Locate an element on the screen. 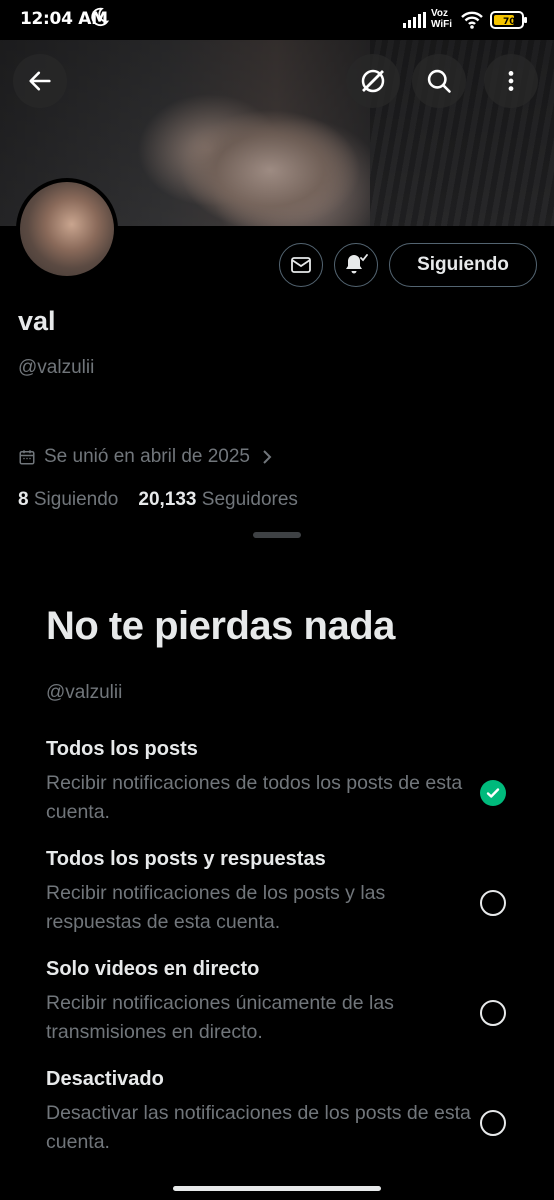 The height and width of the screenshot is (1200, 554). followers-link: 20,133 Seguidores is located at coordinates (218, 499).